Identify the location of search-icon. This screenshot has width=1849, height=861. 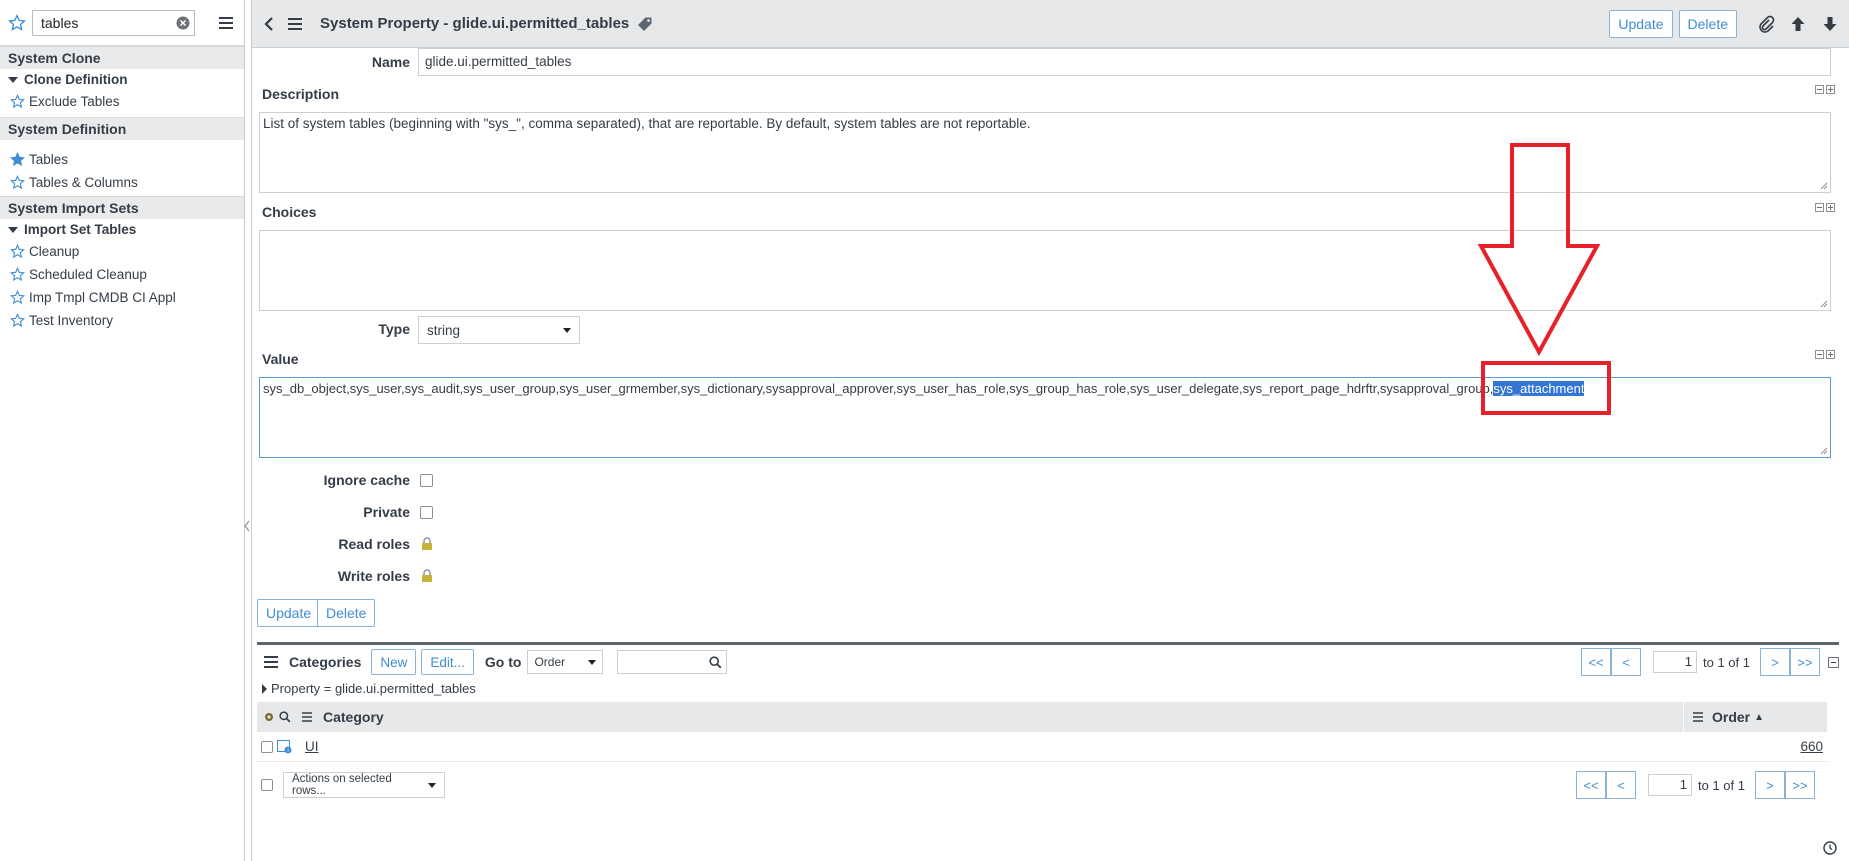
(715, 662).